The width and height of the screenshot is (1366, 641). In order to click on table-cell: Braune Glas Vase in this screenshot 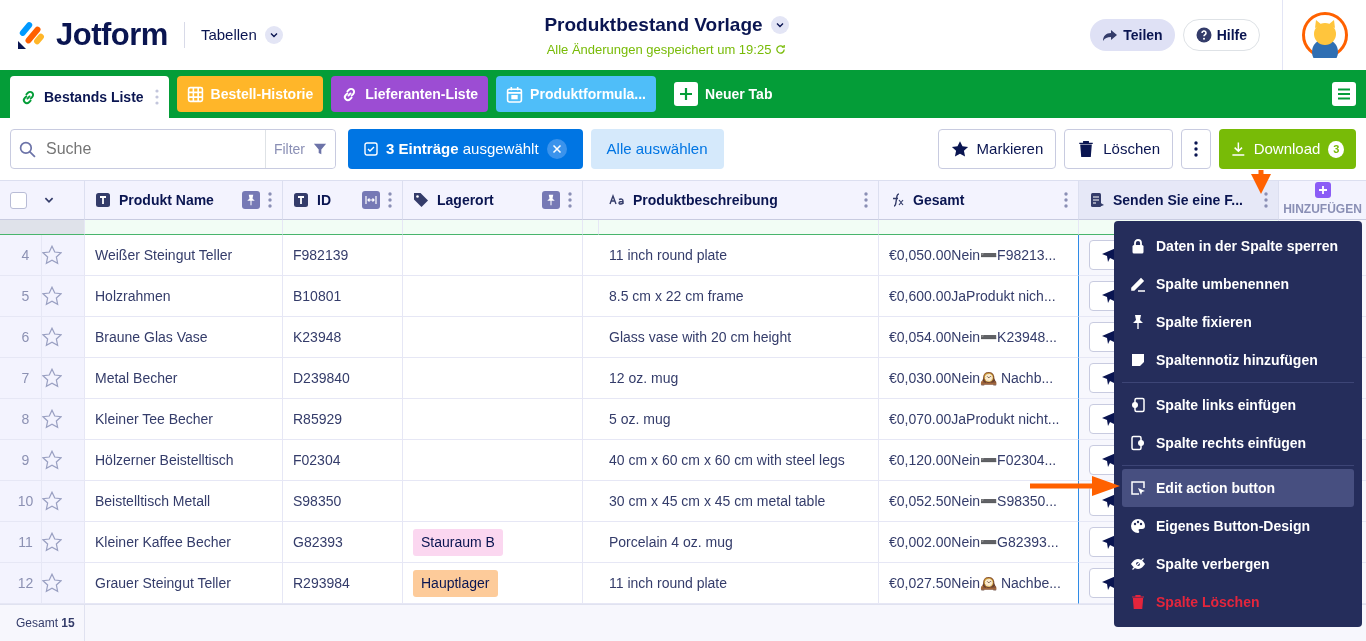, I will do `click(184, 337)`.